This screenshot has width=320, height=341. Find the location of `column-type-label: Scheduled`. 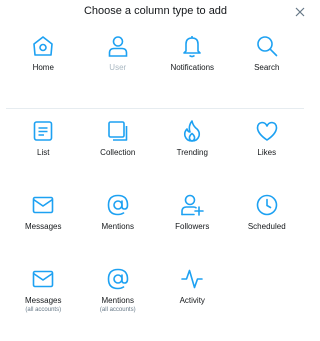

column-type-label: Scheduled is located at coordinates (266, 226).